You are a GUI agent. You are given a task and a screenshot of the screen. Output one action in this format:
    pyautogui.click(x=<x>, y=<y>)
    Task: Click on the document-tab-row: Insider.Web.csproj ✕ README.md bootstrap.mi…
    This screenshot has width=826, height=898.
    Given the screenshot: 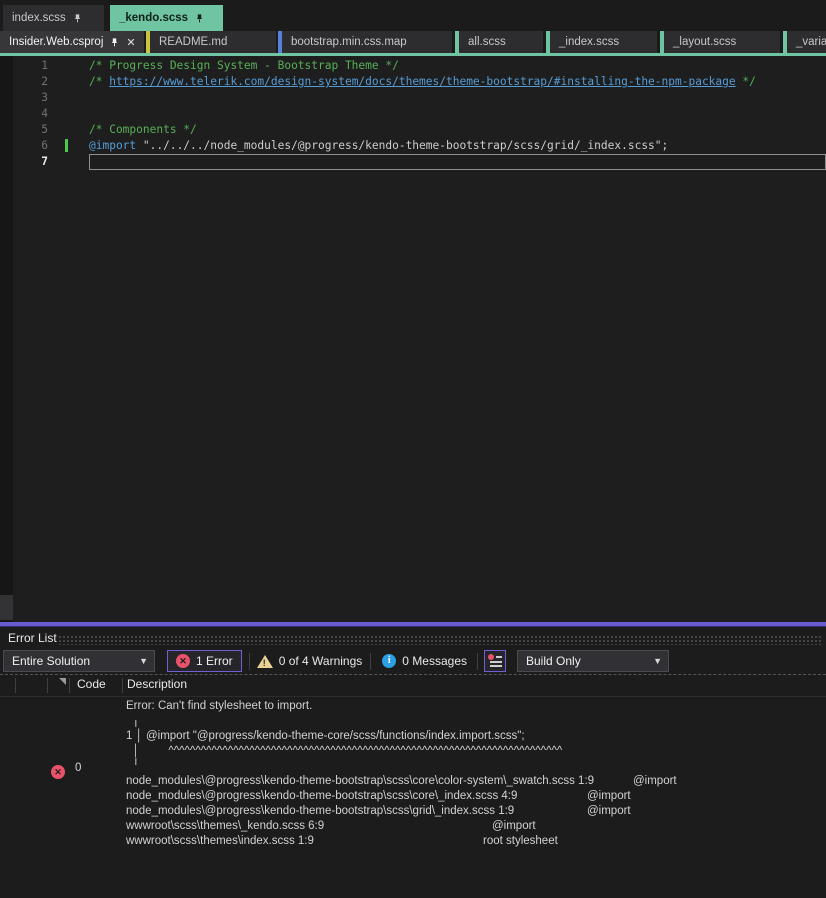 What is the action you would take?
    pyautogui.click(x=413, y=42)
    